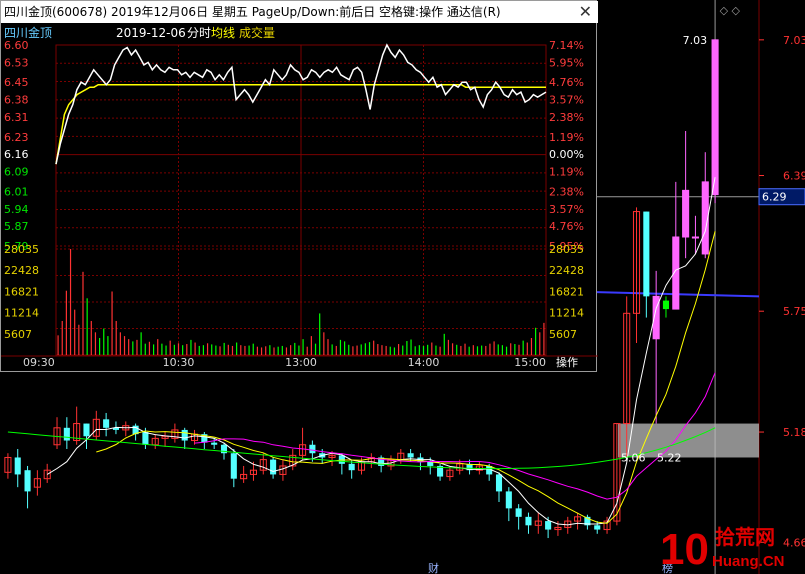 The height and width of the screenshot is (574, 805). What do you see at coordinates (21, 270) in the screenshot?
I see `volume-tick-left: 22428` at bounding box center [21, 270].